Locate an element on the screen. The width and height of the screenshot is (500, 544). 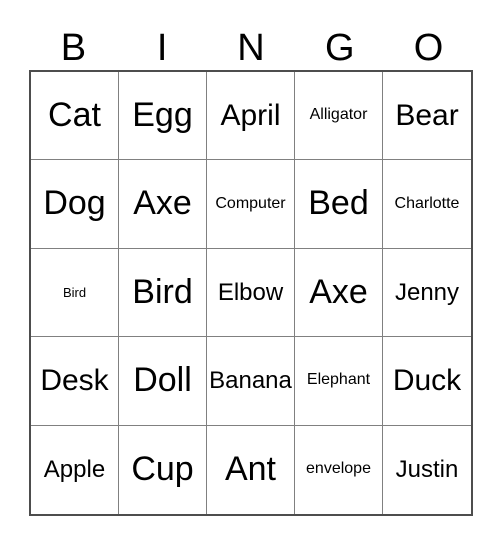
bingo-cell-r4c2: Doll is located at coordinates (163, 381).